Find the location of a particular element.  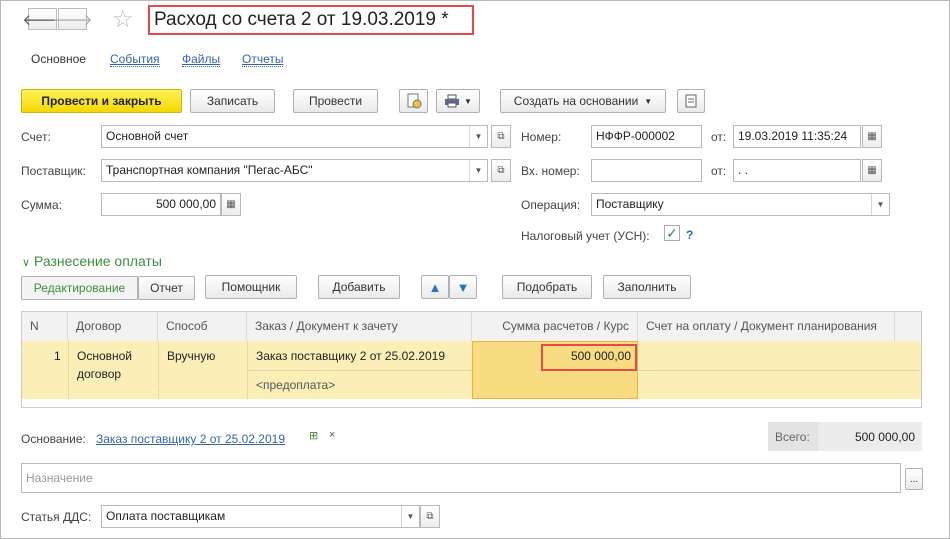

move-down-button: ▼ is located at coordinates (463, 287).